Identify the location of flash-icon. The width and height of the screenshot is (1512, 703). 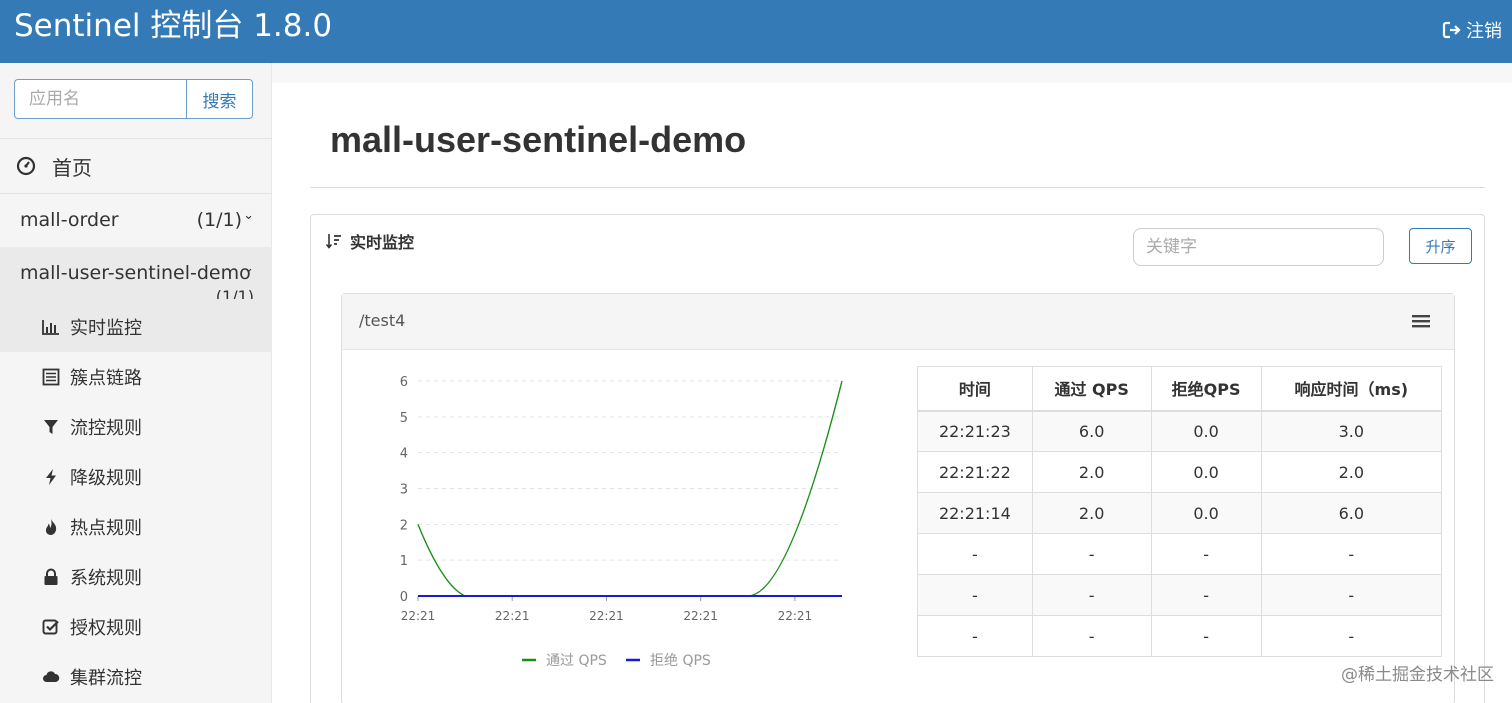
(51, 477).